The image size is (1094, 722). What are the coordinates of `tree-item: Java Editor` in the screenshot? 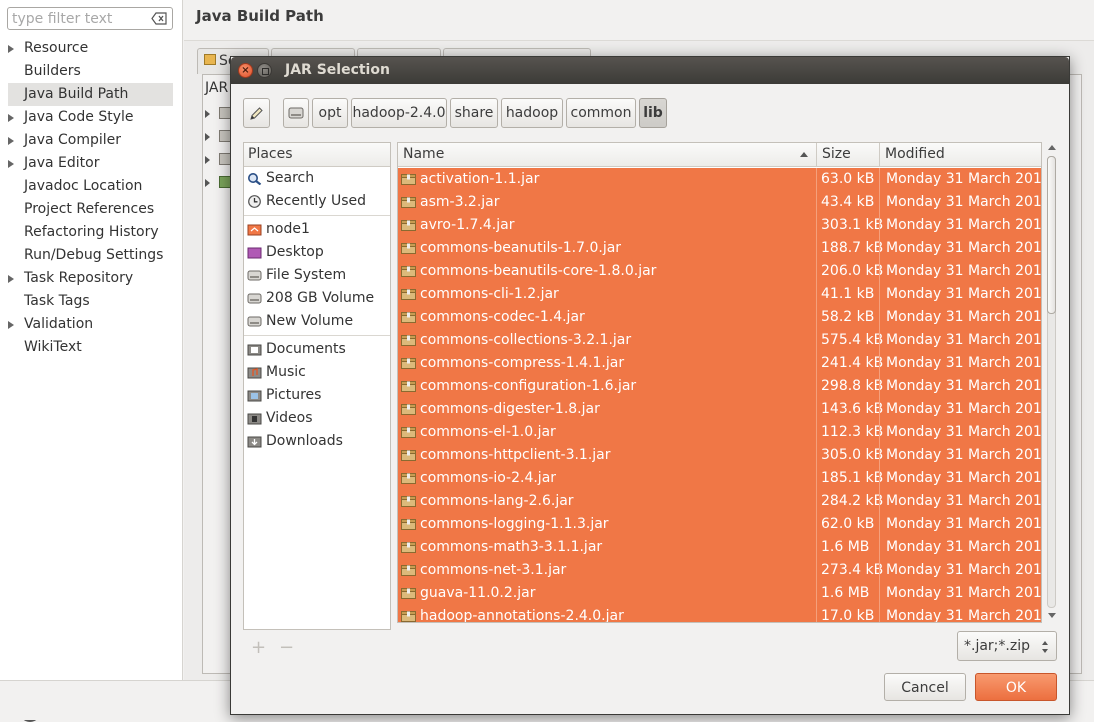 It's located at (91, 163).